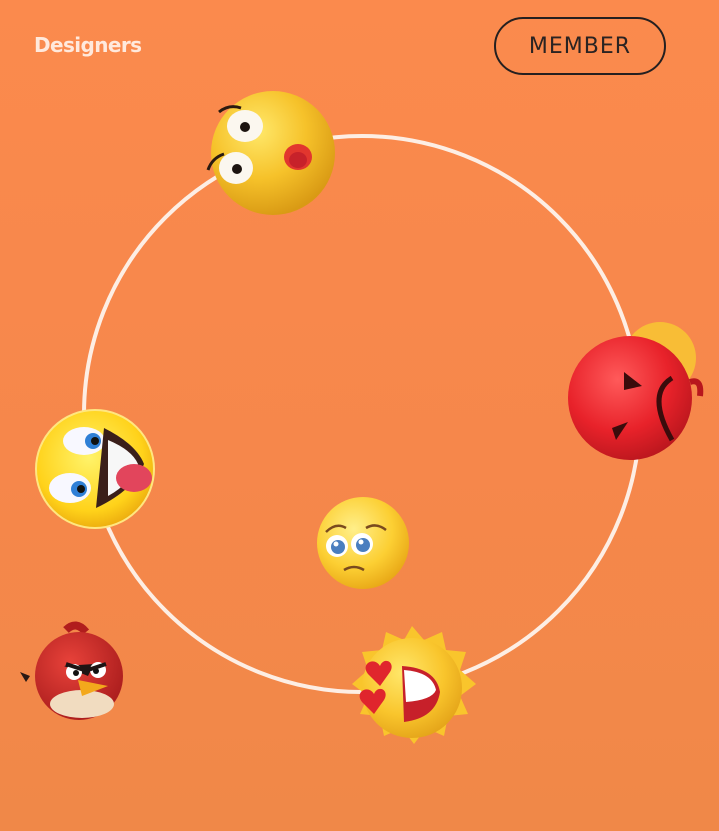 The height and width of the screenshot is (831, 719). I want to click on angry-red-emoji-icon, so click(636, 391).